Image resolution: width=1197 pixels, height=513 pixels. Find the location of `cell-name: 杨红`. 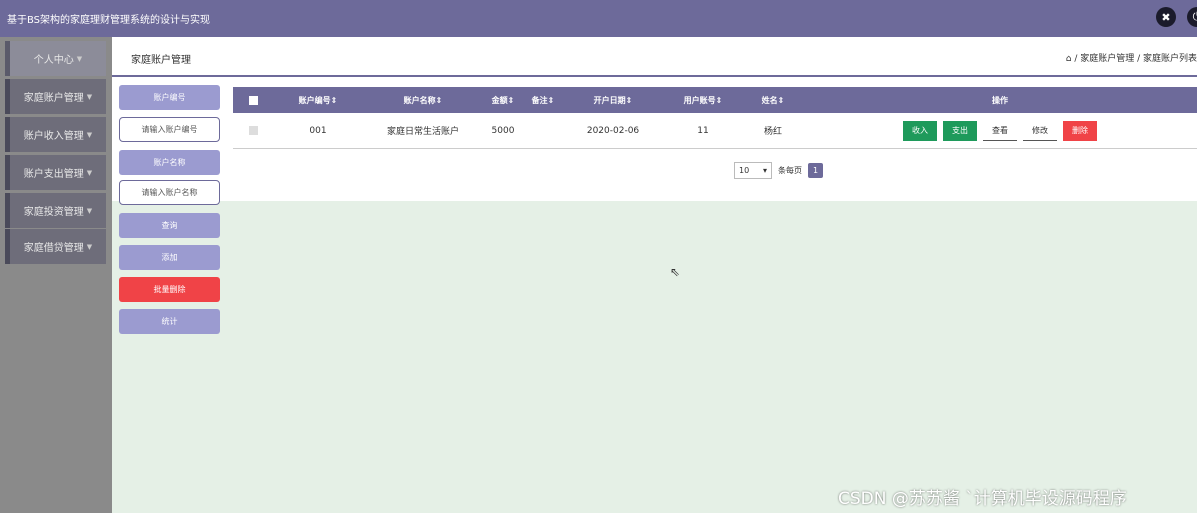

cell-name: 杨红 is located at coordinates (773, 131).